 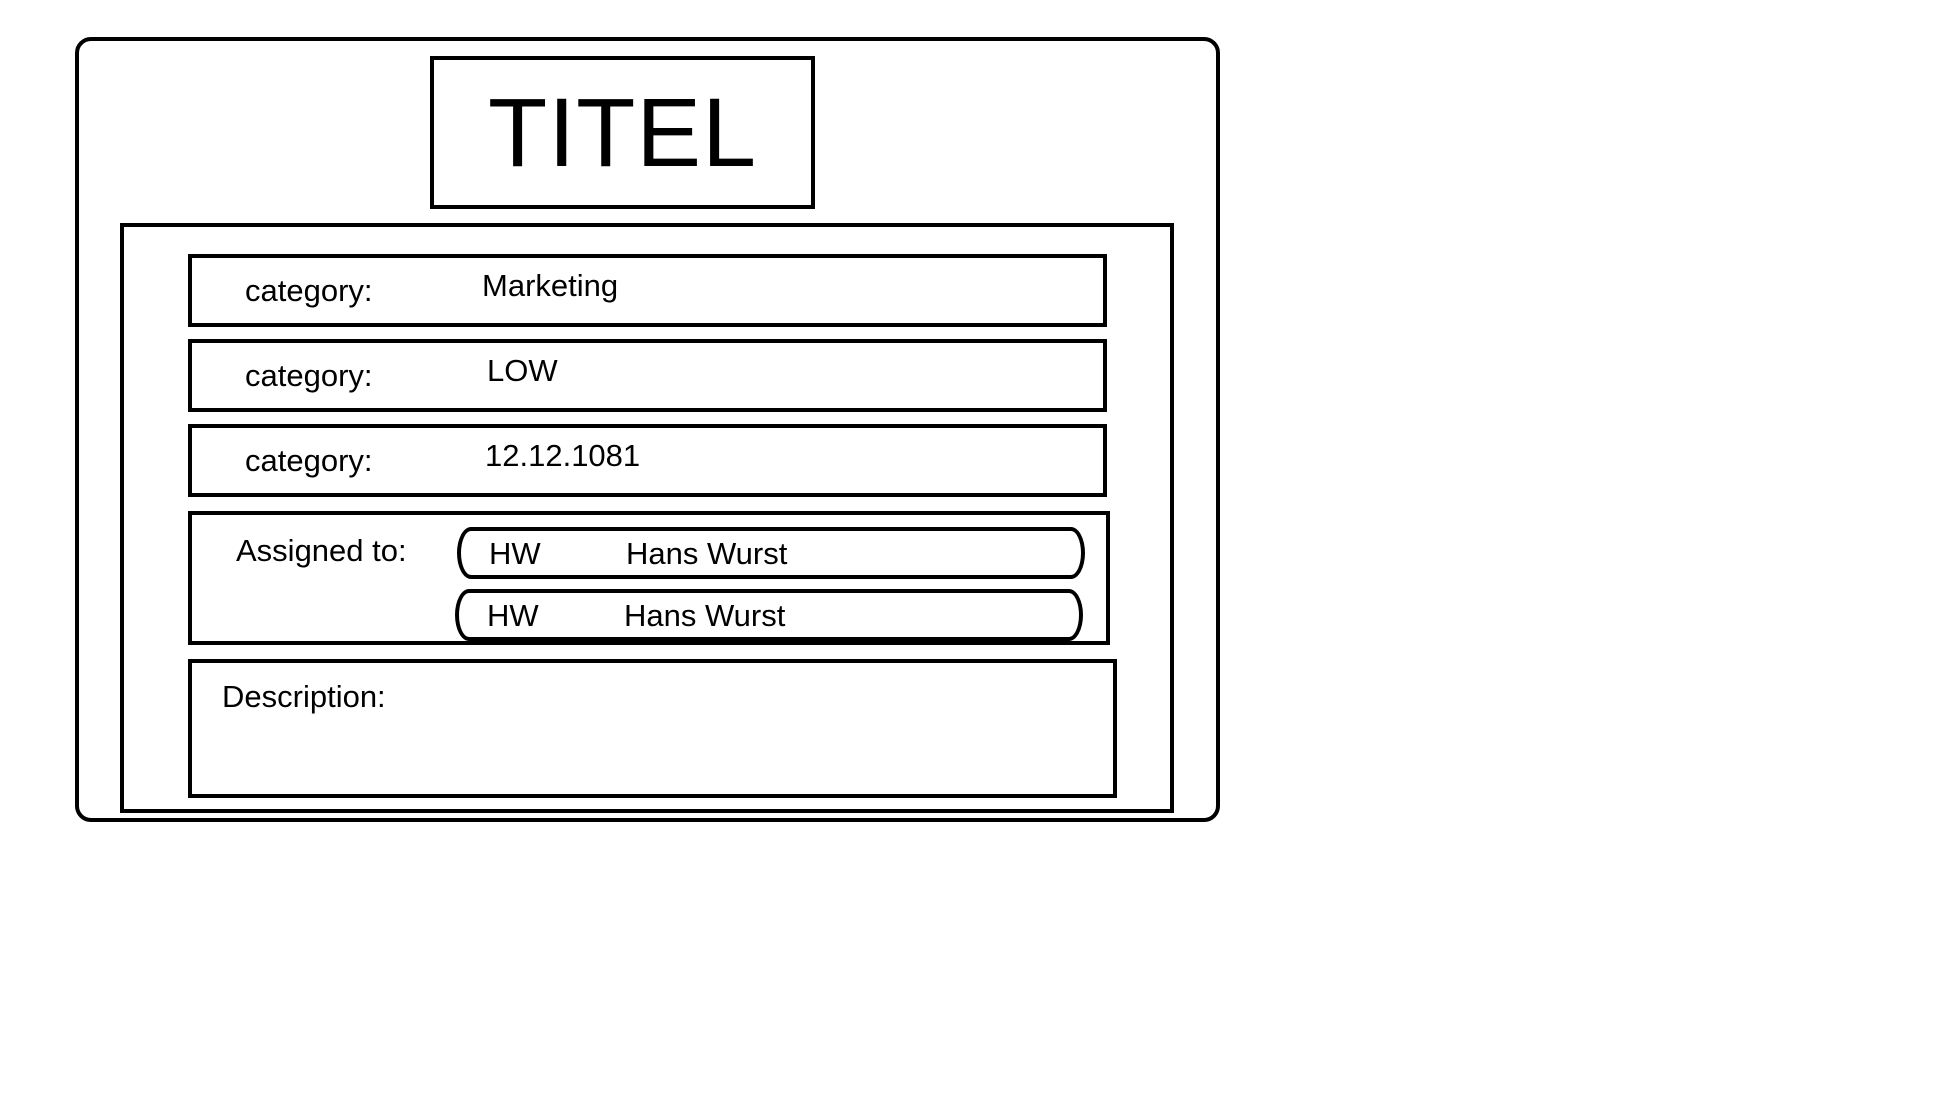 I want to click on date-field-row: category: 12.12.1081, so click(x=647, y=460).